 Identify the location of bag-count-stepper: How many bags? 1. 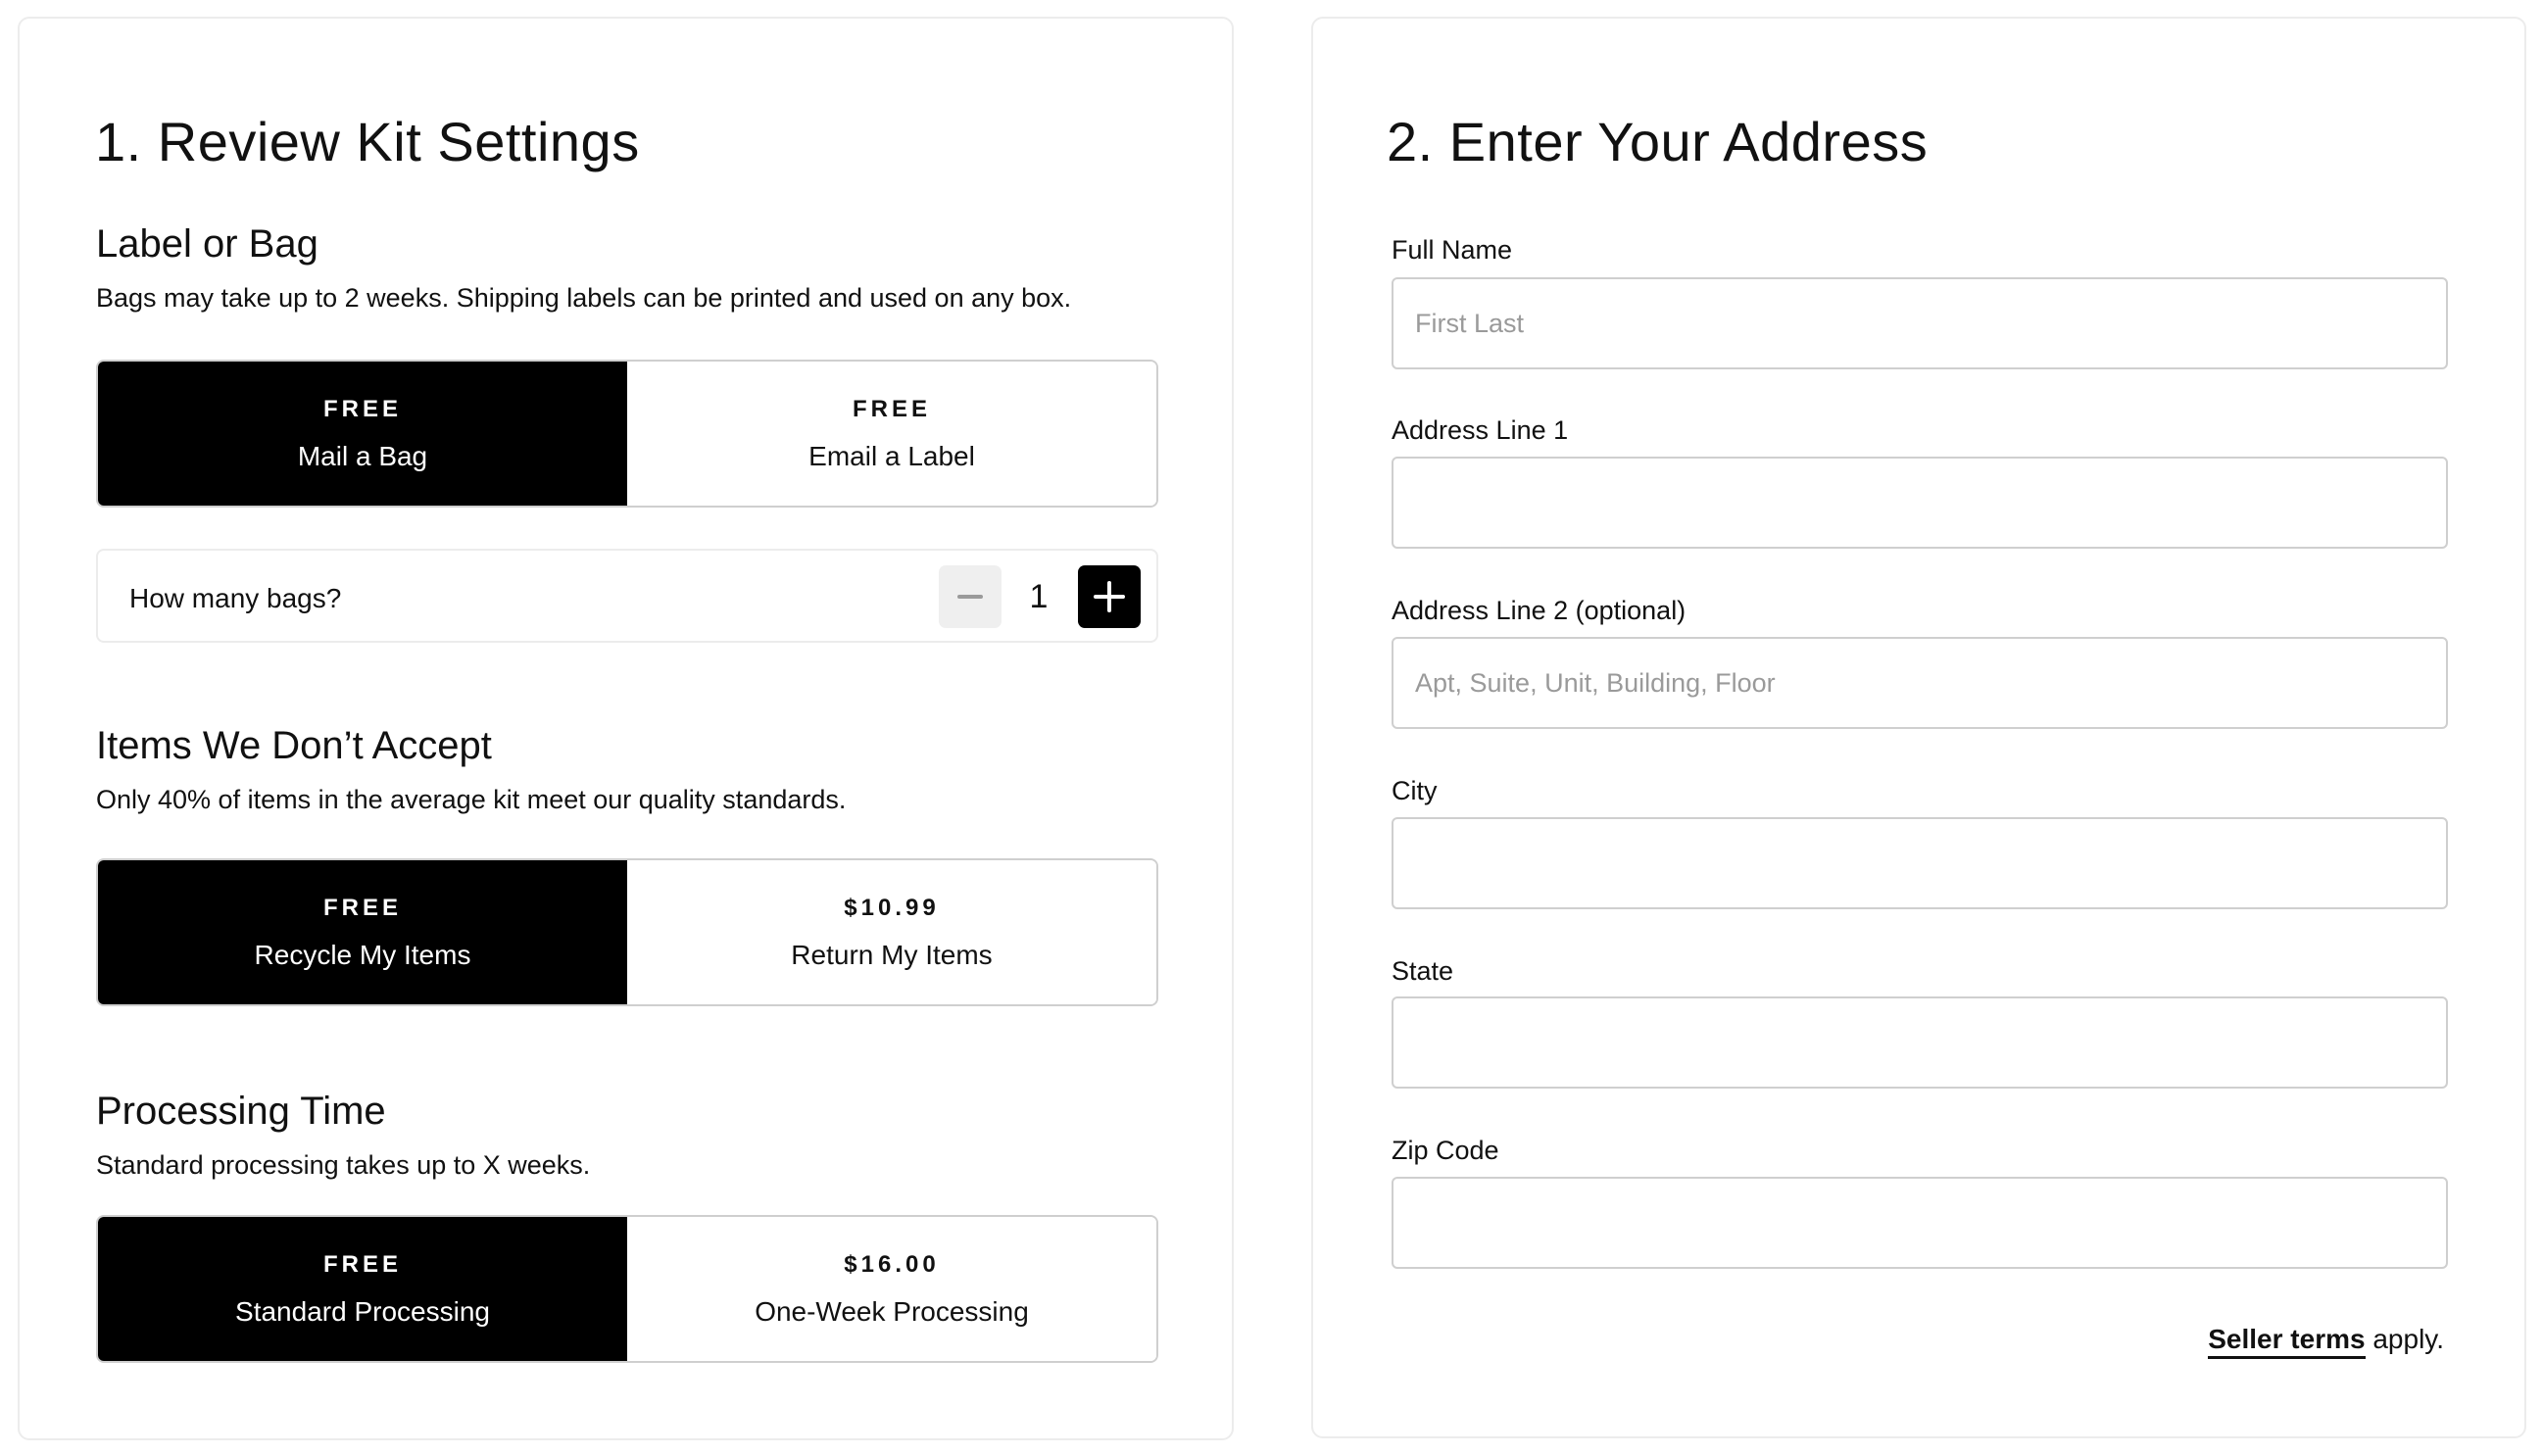
(627, 596).